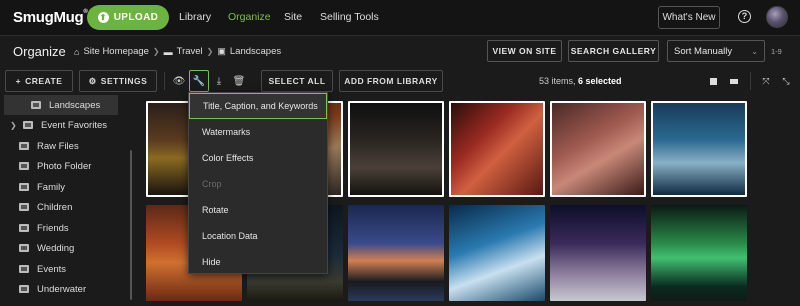  Describe the element at coordinates (297, 81) in the screenshot. I see `select-all-button: SELECT ALL` at that location.